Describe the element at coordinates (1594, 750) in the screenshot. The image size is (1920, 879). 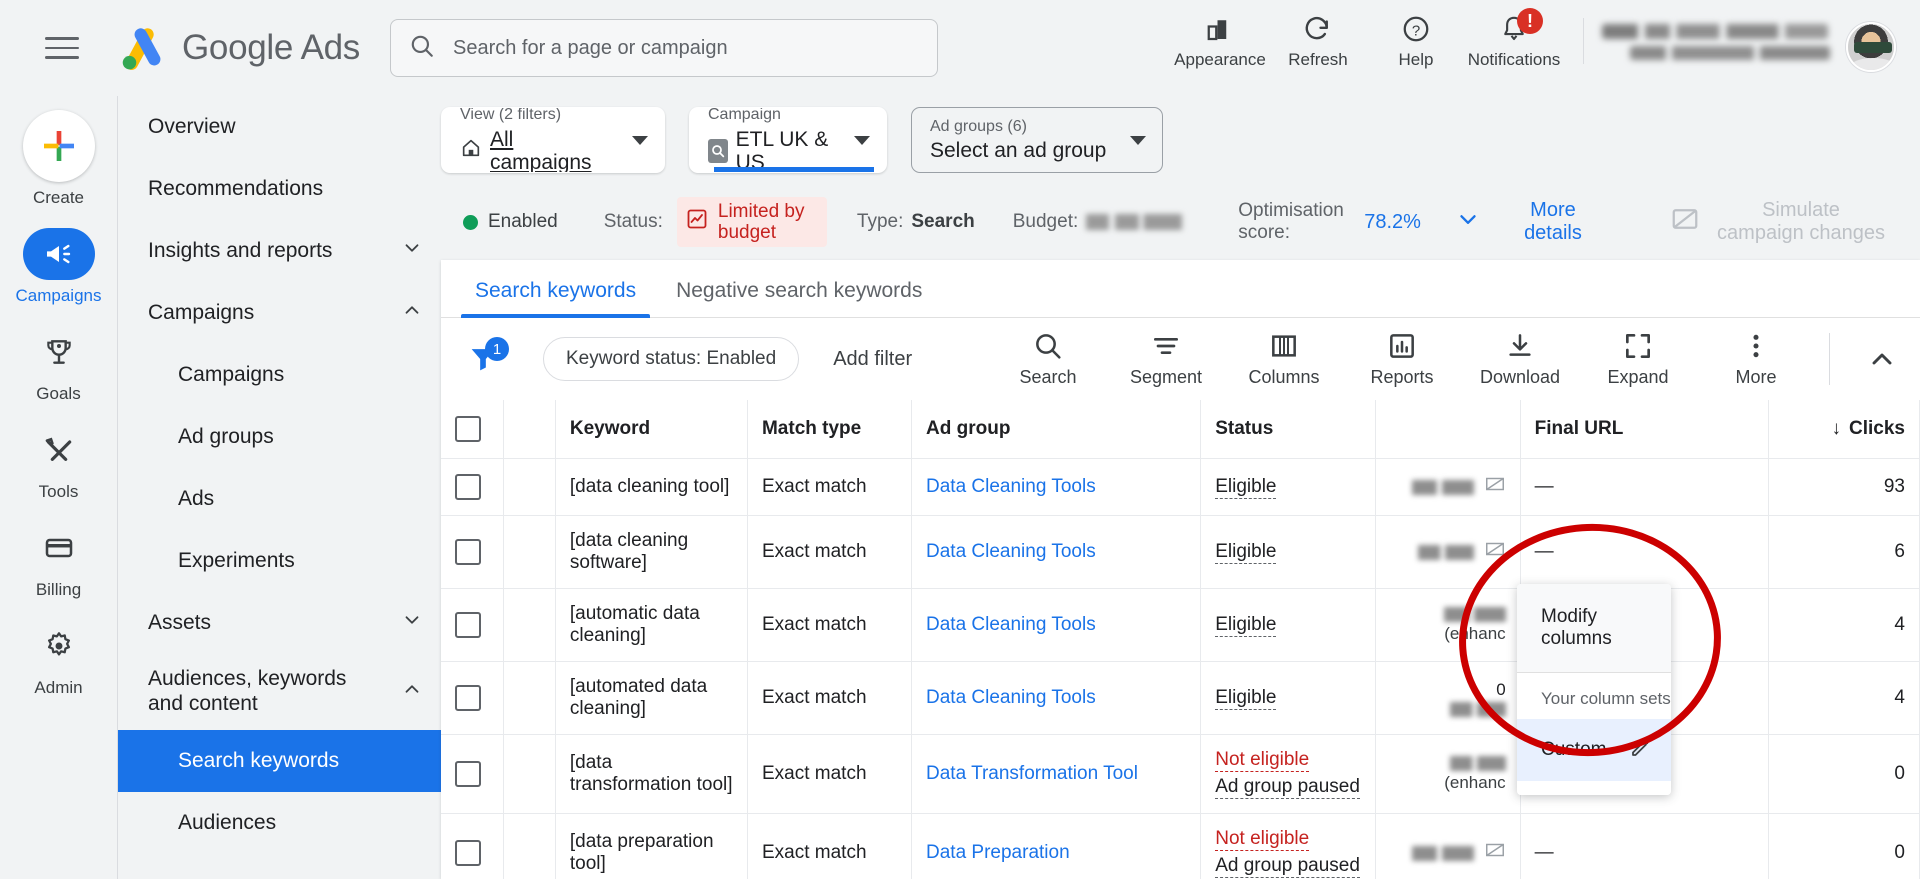
I see `column-set-custom: Custom` at that location.